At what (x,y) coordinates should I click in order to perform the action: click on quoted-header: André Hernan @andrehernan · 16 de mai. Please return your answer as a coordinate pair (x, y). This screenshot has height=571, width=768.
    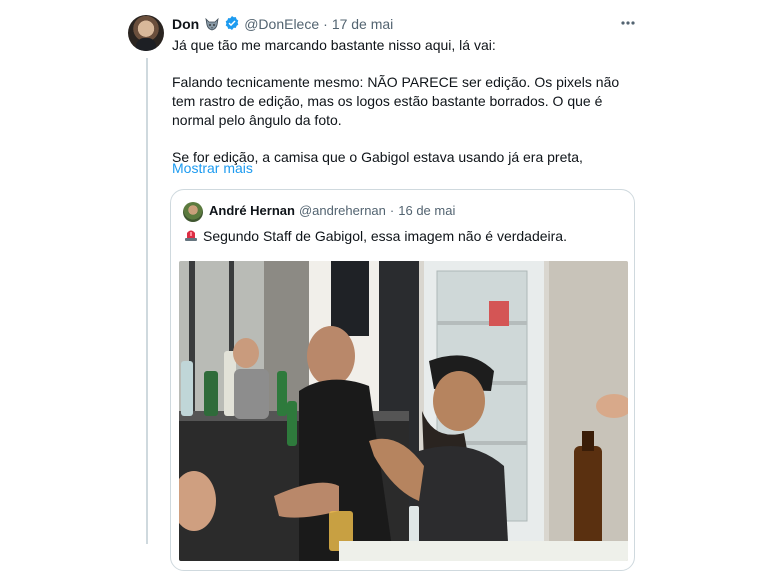
    Looking at the image, I should click on (332, 210).